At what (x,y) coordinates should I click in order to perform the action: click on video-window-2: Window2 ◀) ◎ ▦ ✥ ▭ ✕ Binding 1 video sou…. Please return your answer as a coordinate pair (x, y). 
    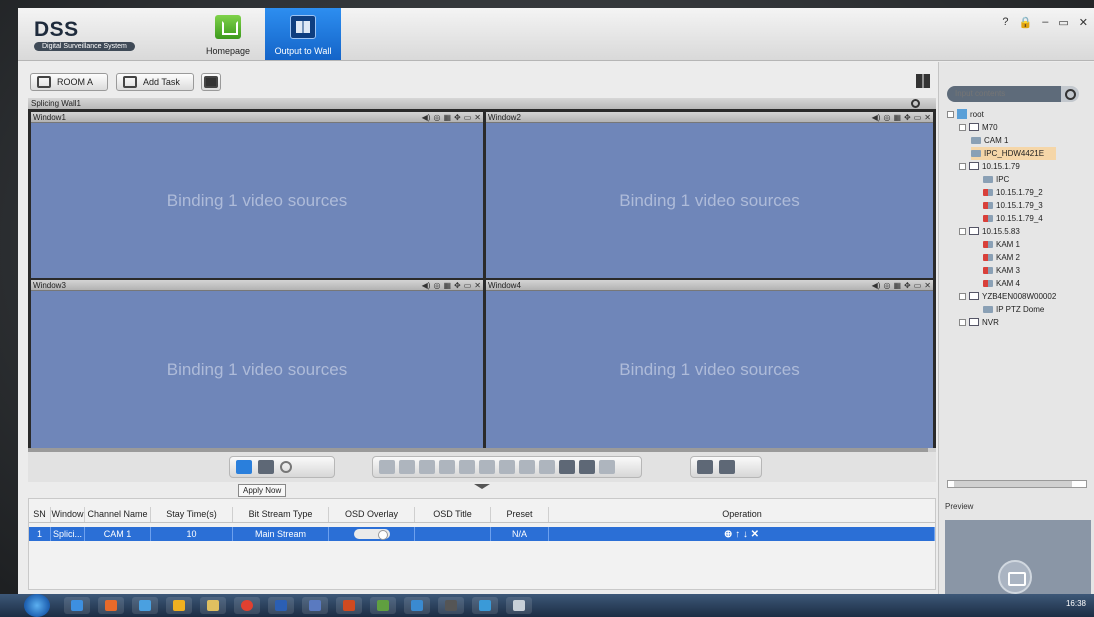
    Looking at the image, I should click on (709, 195).